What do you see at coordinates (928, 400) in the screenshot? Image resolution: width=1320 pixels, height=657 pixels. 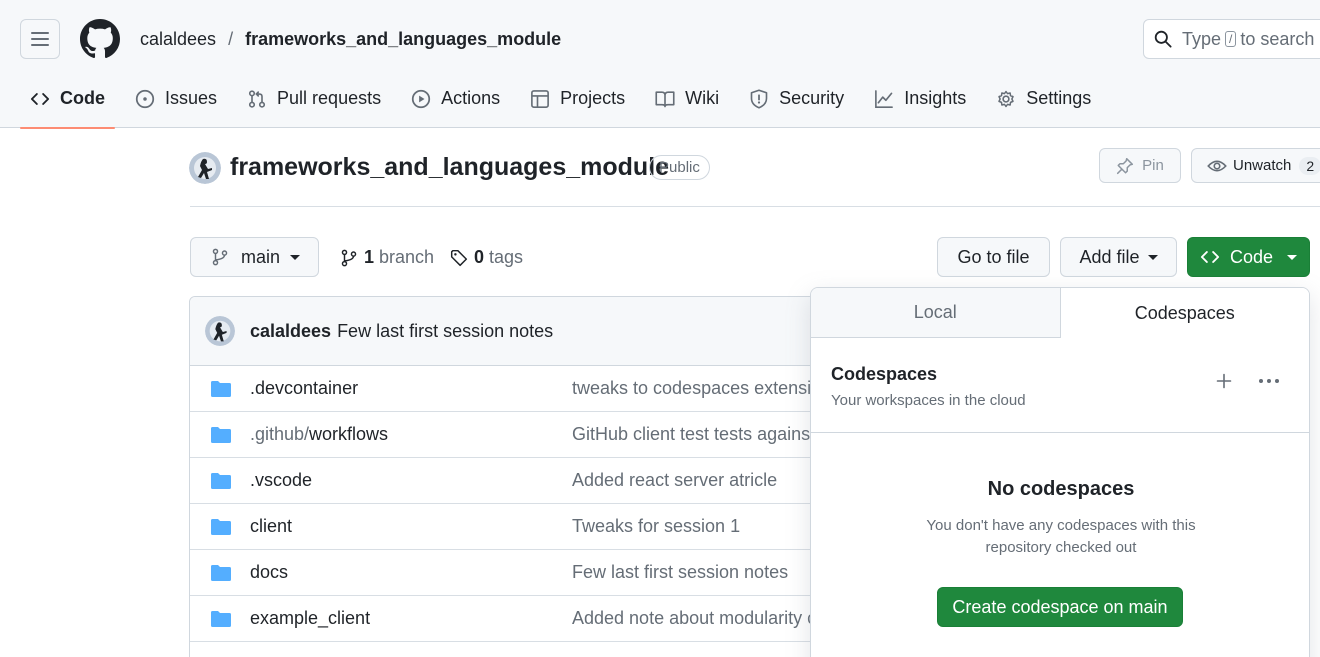 I see `codespaces-subtitle: Your workspaces in the cloud` at bounding box center [928, 400].